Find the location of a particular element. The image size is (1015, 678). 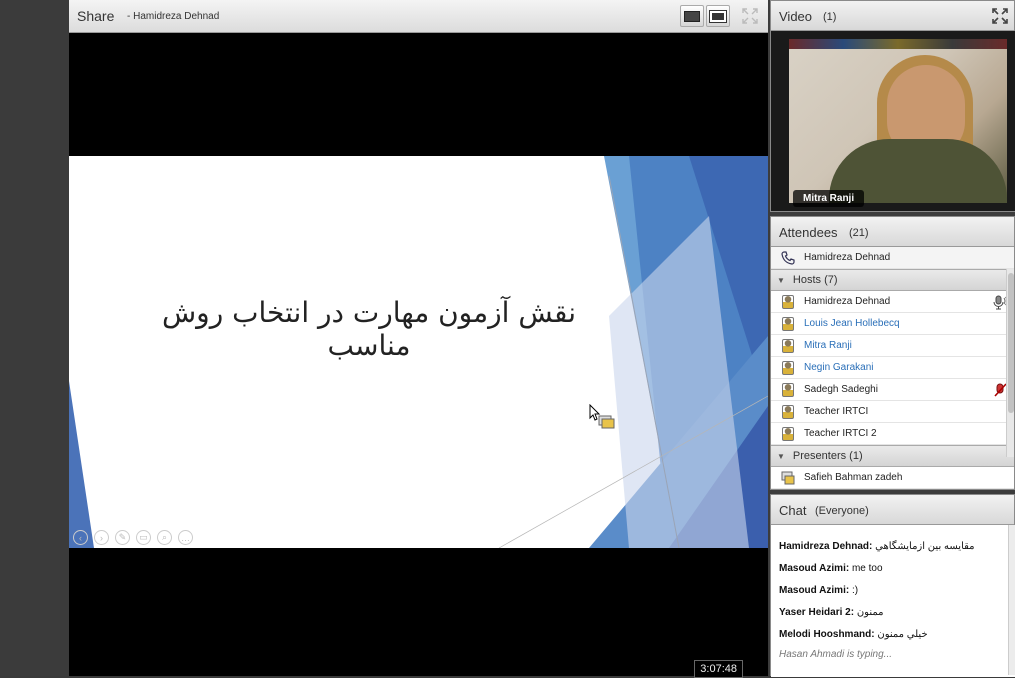

presenter-user-icon is located at coordinates (788, 478).